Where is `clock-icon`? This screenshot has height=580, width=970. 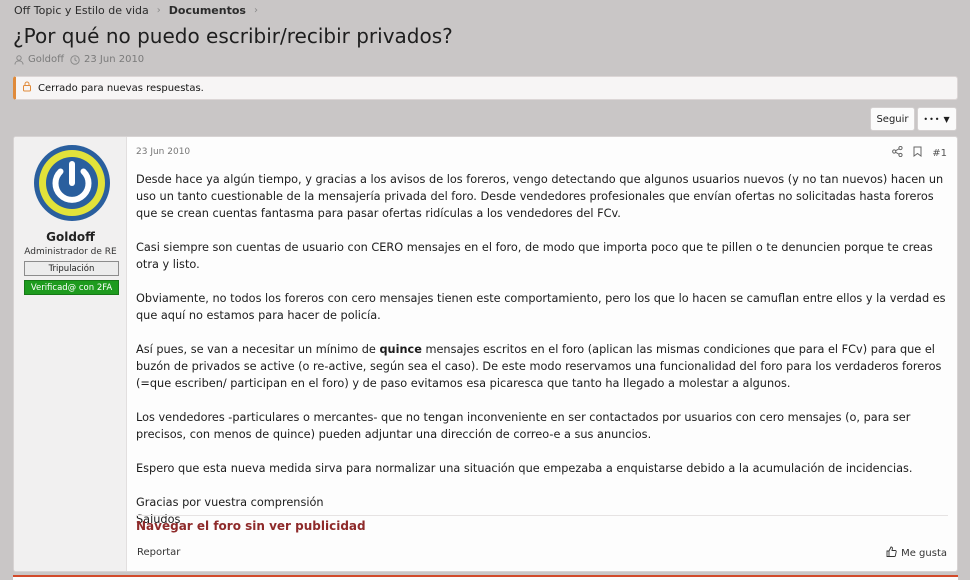
clock-icon is located at coordinates (75, 59).